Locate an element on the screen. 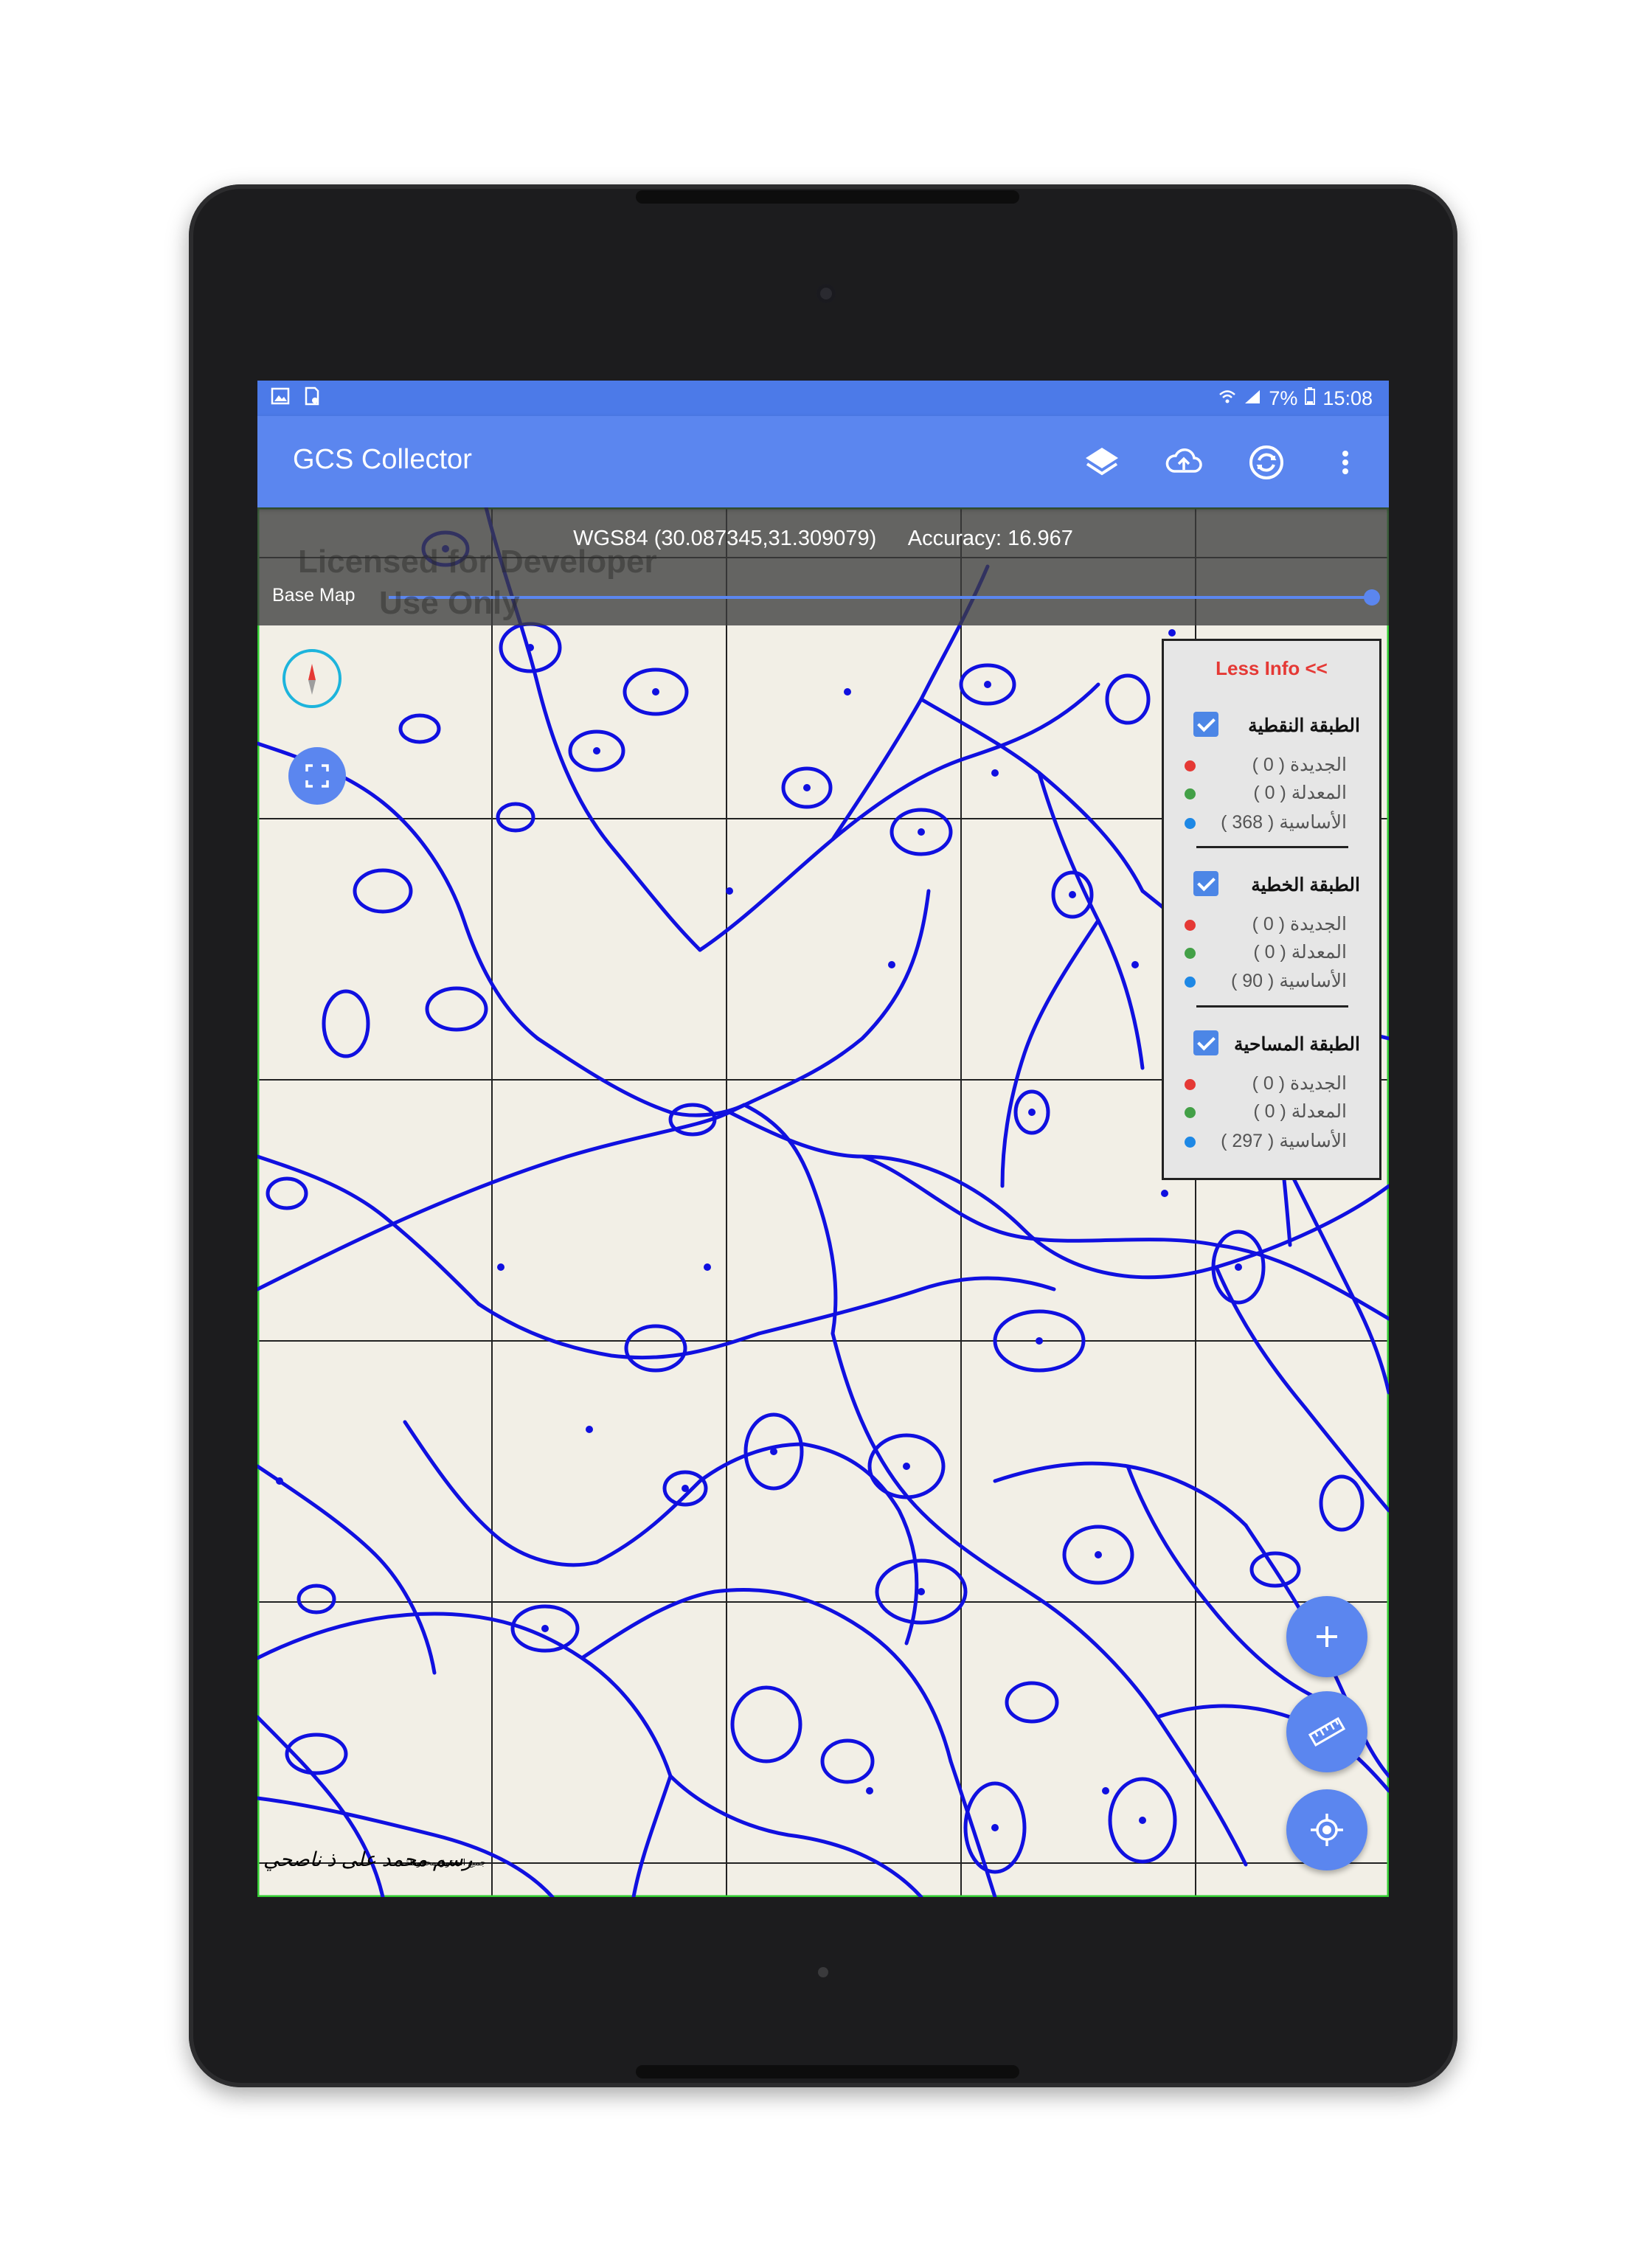 Image resolution: width=1647 pixels, height=2268 pixels. overflow-menu-button is located at coordinates (1345, 463).